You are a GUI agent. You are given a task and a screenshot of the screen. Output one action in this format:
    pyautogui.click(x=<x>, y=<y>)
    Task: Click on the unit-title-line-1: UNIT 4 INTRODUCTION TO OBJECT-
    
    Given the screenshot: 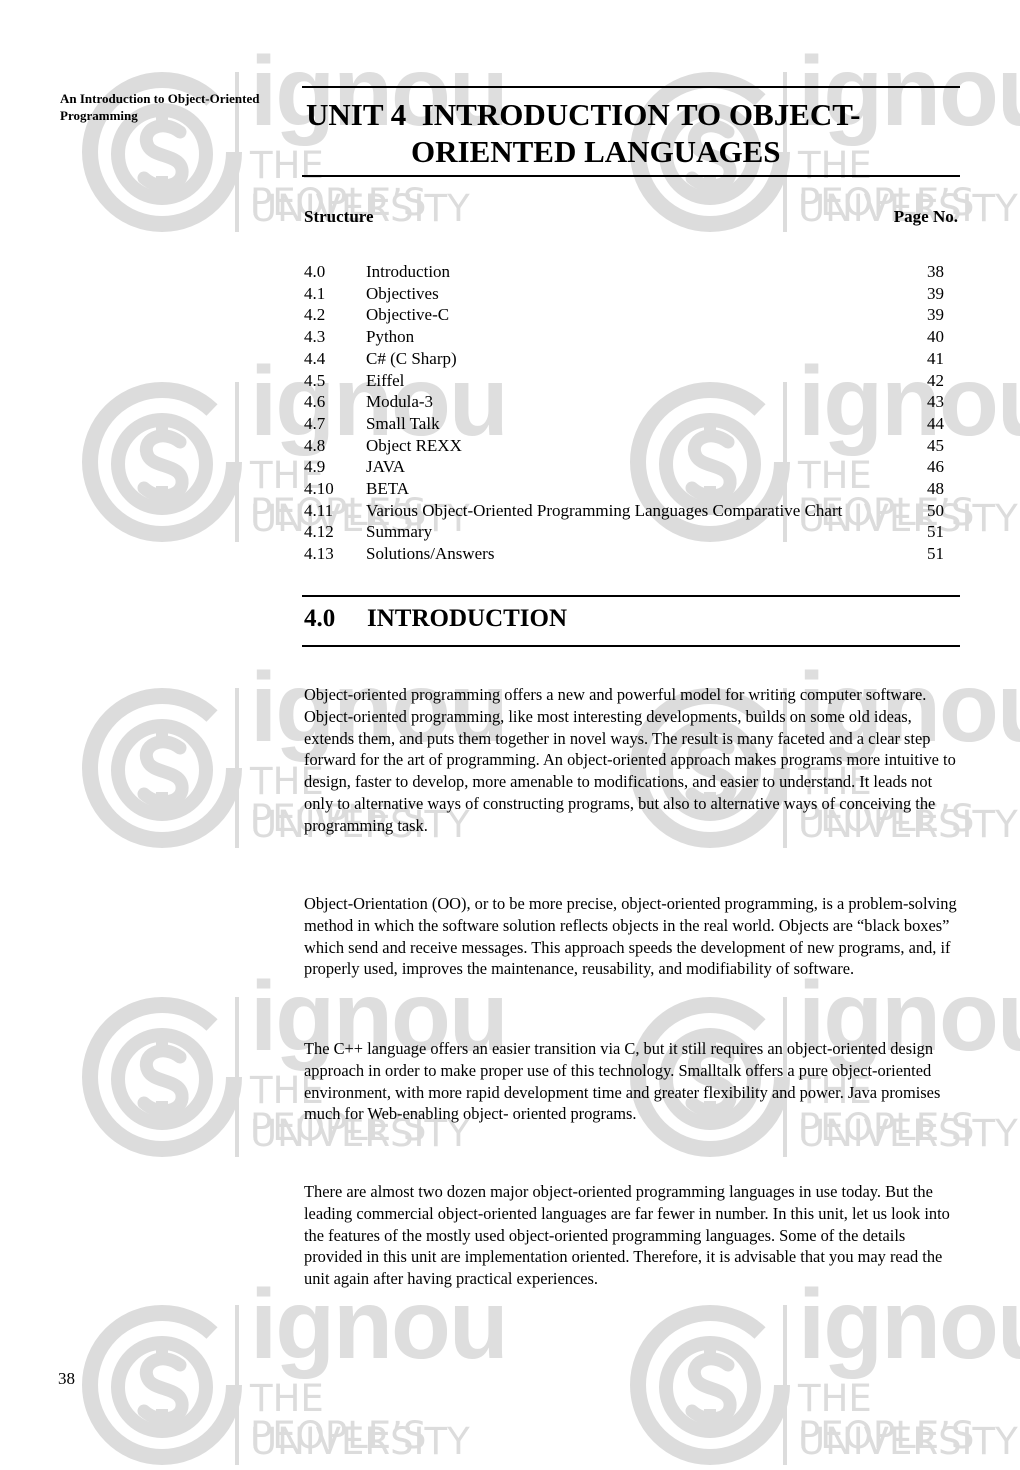 What is the action you would take?
    pyautogui.click(x=583, y=114)
    